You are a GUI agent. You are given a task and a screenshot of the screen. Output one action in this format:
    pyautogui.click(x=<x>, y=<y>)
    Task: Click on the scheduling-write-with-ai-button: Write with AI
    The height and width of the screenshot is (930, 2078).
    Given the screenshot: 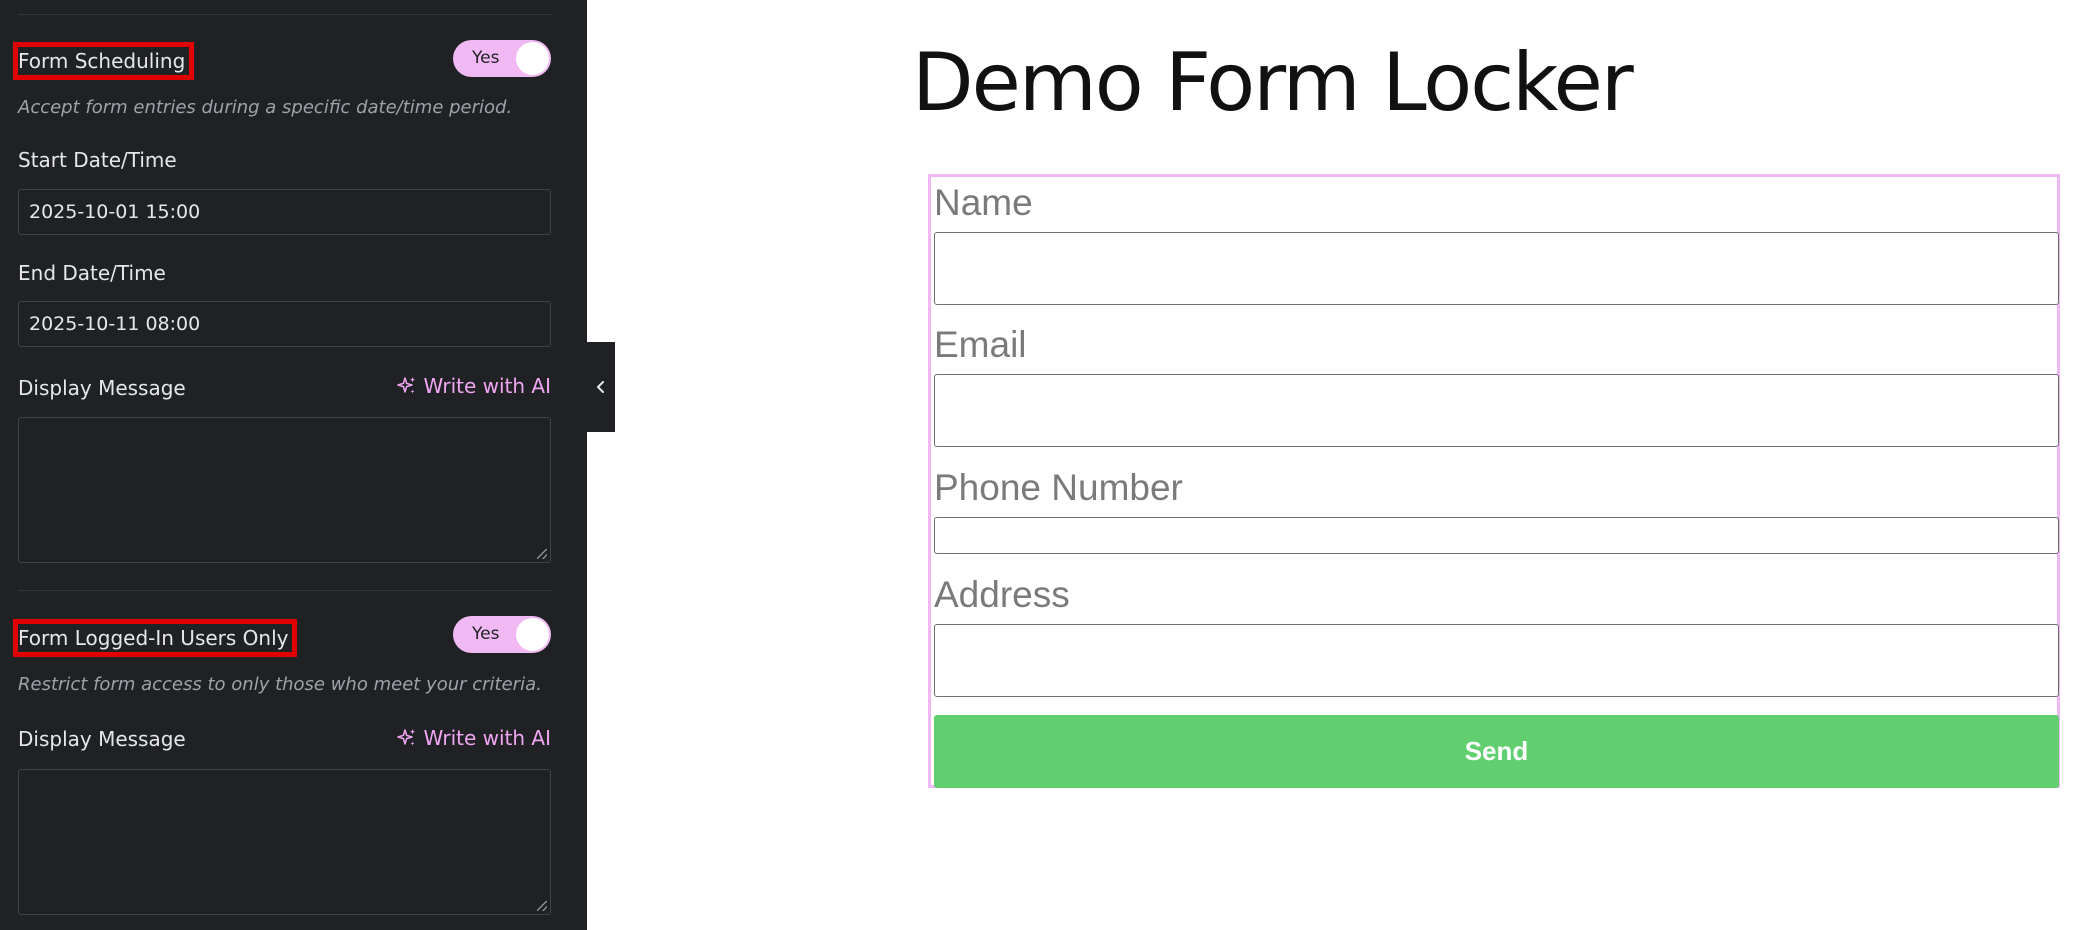 What is the action you would take?
    pyautogui.click(x=474, y=386)
    